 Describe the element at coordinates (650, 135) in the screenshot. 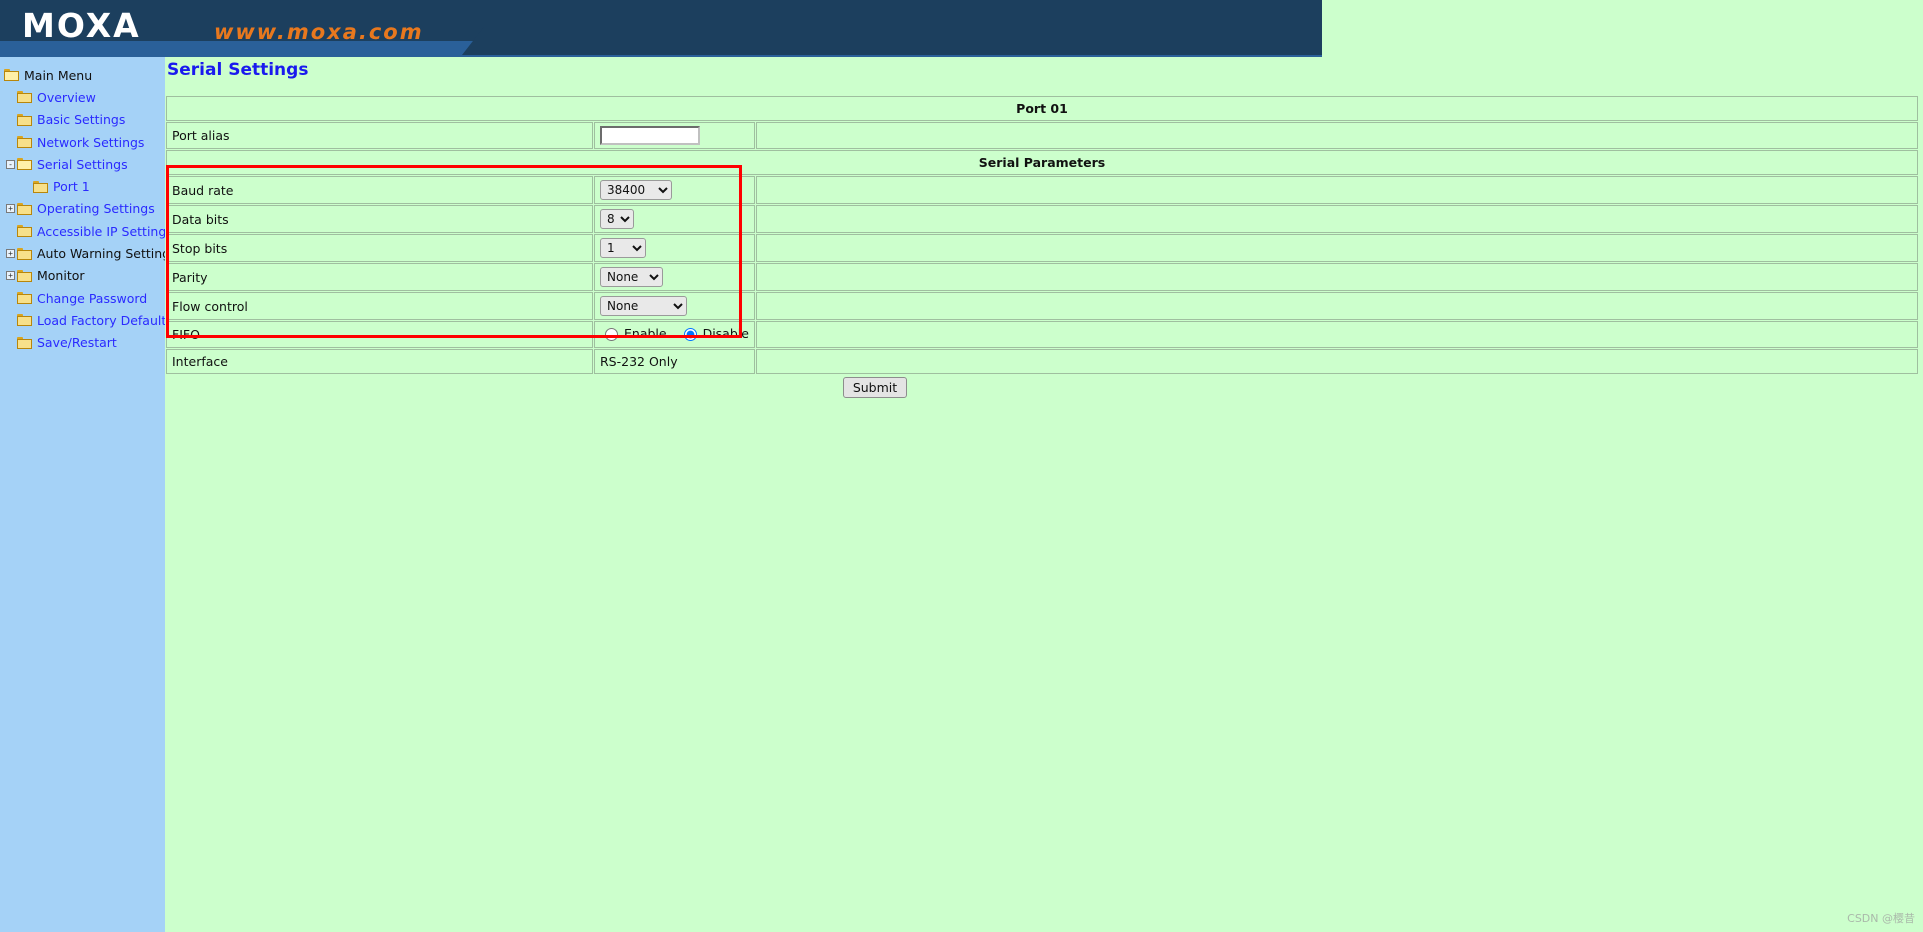

I see `port-alias-input` at that location.